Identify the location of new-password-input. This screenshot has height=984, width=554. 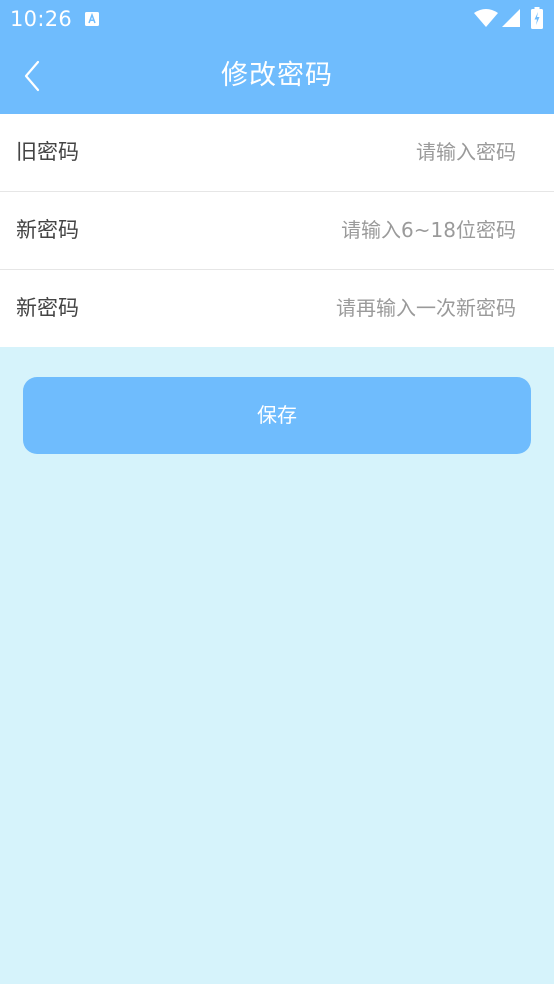
(351, 230).